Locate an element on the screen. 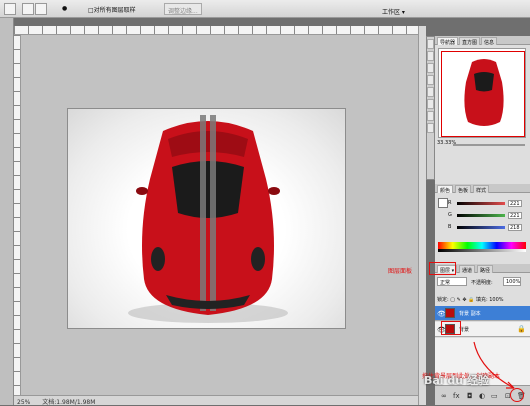  tab-swatches: 色板 is located at coordinates (463, 189).